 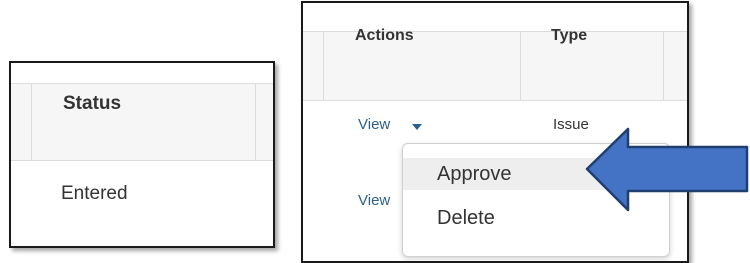 I want to click on table-header, so click(x=142, y=122).